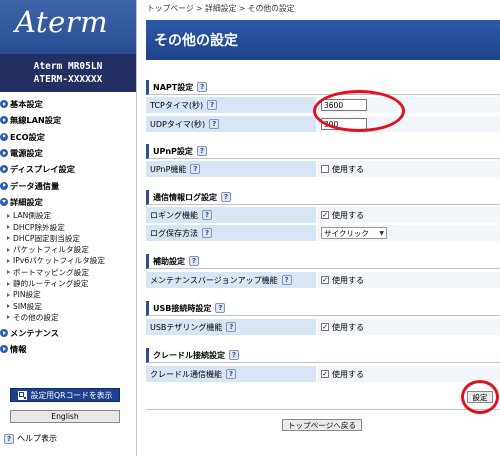 This screenshot has width=500, height=456. I want to click on usb-tethering-label: USBテザリング機能, so click(186, 327).